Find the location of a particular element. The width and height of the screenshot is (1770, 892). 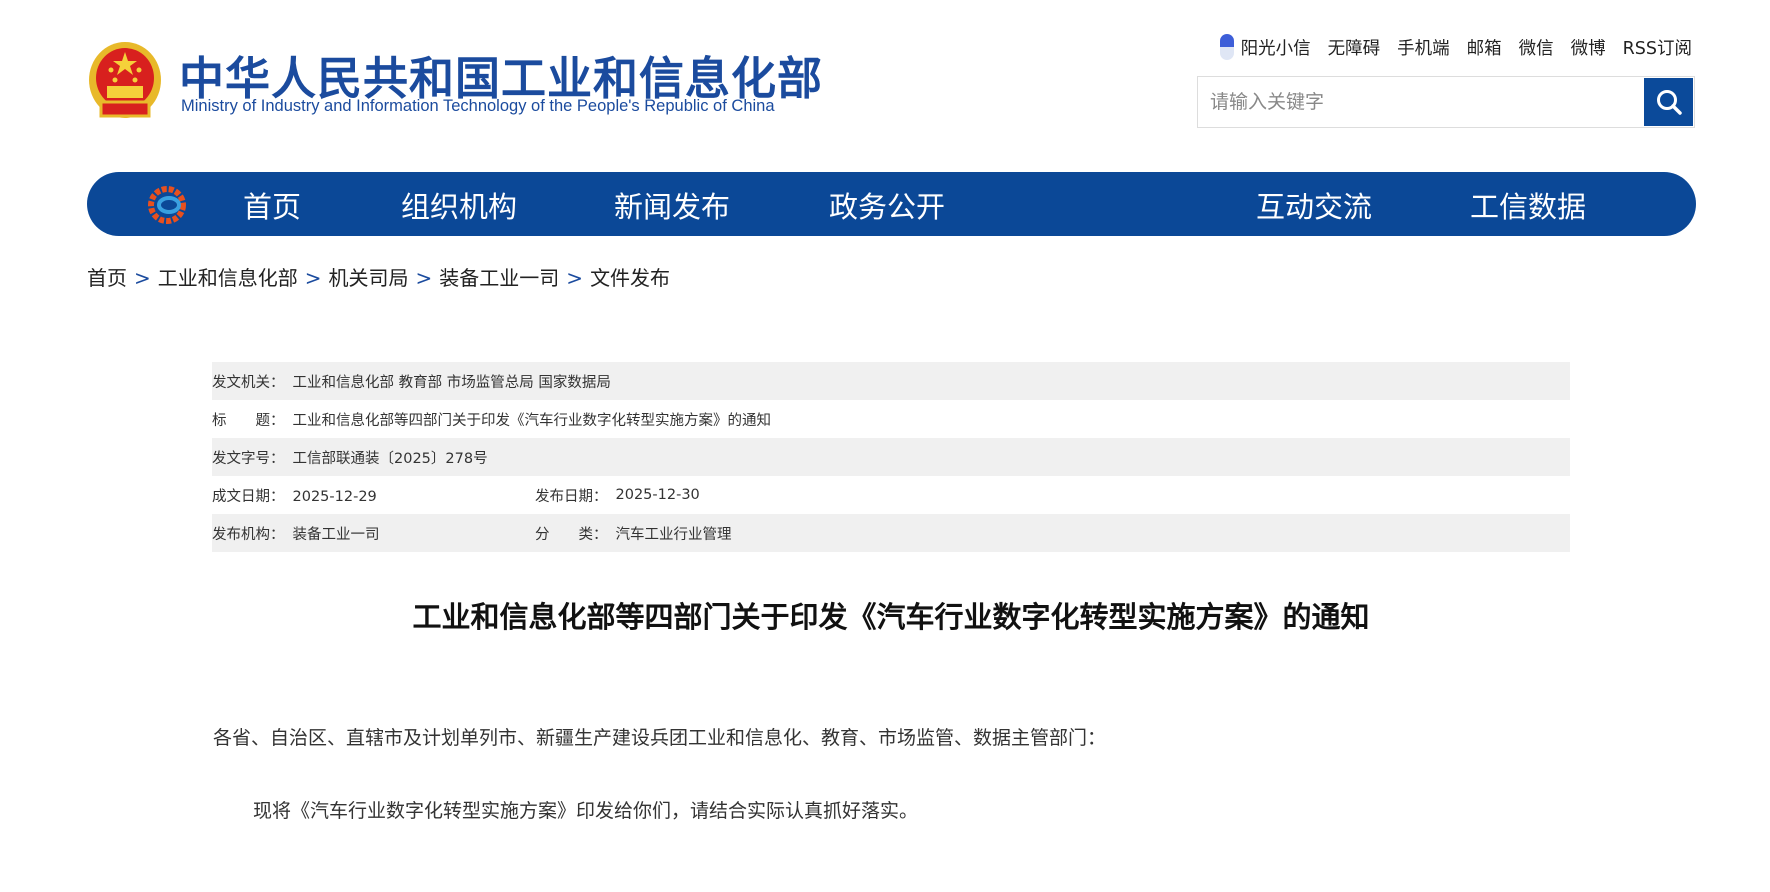

national-emblem-logo is located at coordinates (125, 81).